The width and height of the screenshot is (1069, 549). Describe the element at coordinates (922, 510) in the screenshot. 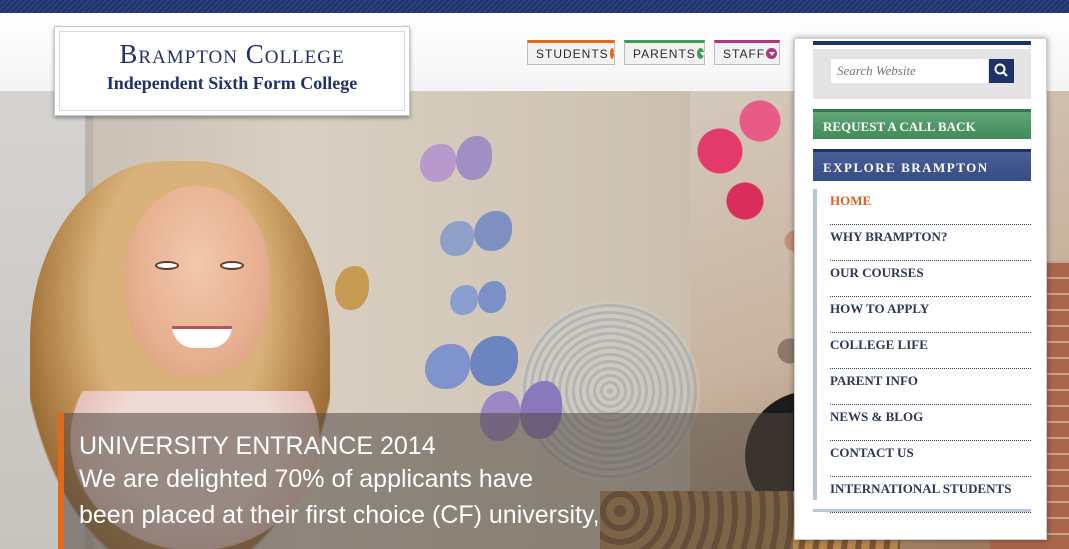

I see `sidebar-bottomline` at that location.